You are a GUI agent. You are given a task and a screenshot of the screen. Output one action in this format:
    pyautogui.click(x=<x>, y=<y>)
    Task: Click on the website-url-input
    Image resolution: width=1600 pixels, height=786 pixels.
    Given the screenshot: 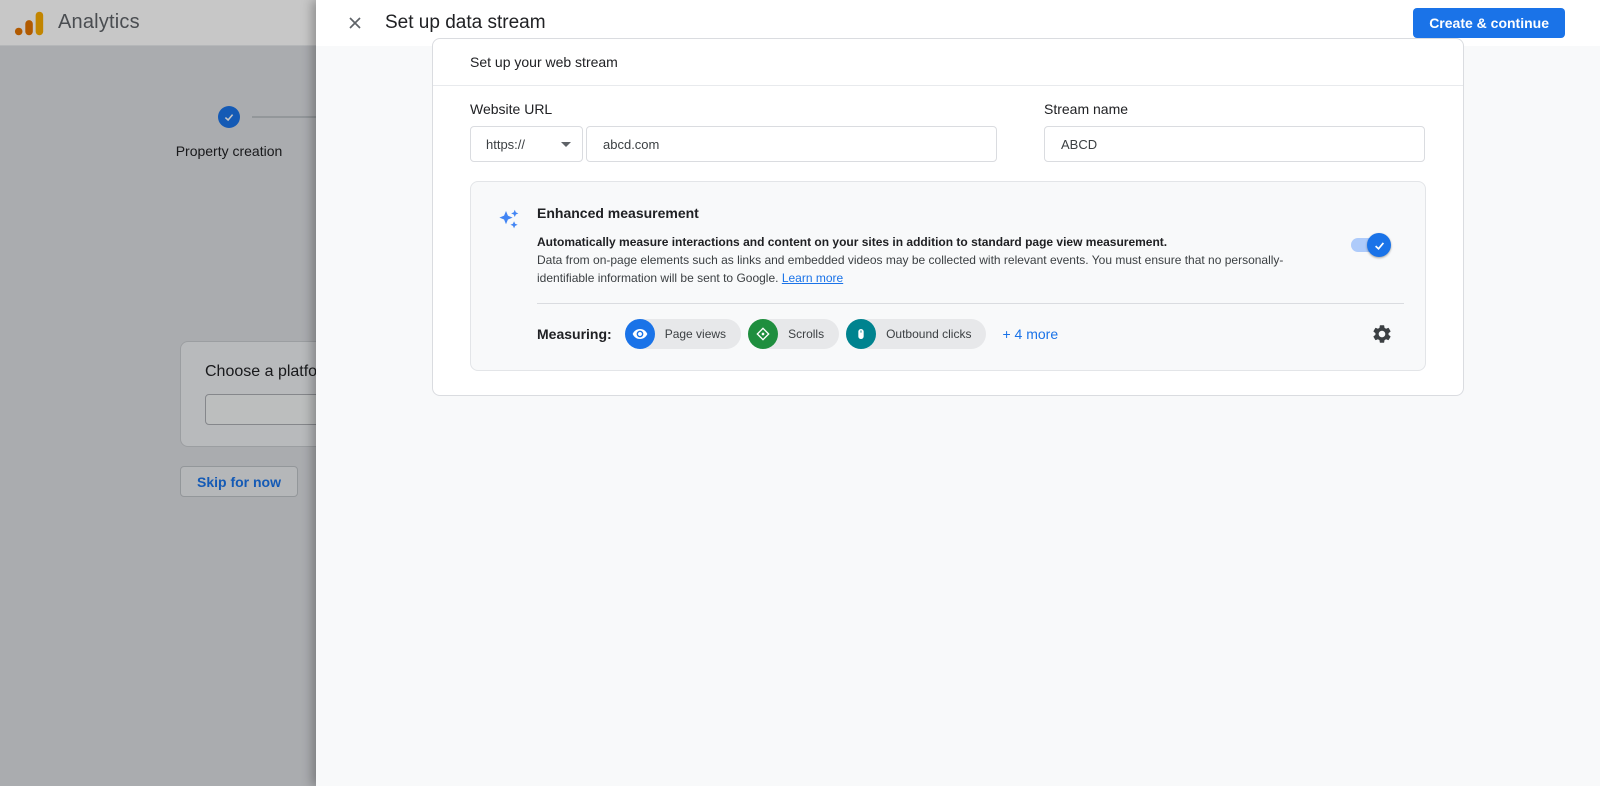 What is the action you would take?
    pyautogui.click(x=791, y=144)
    